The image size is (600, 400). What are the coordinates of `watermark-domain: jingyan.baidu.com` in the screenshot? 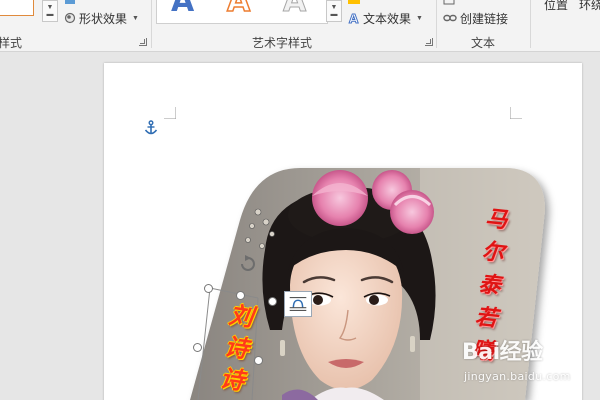 It's located at (517, 376).